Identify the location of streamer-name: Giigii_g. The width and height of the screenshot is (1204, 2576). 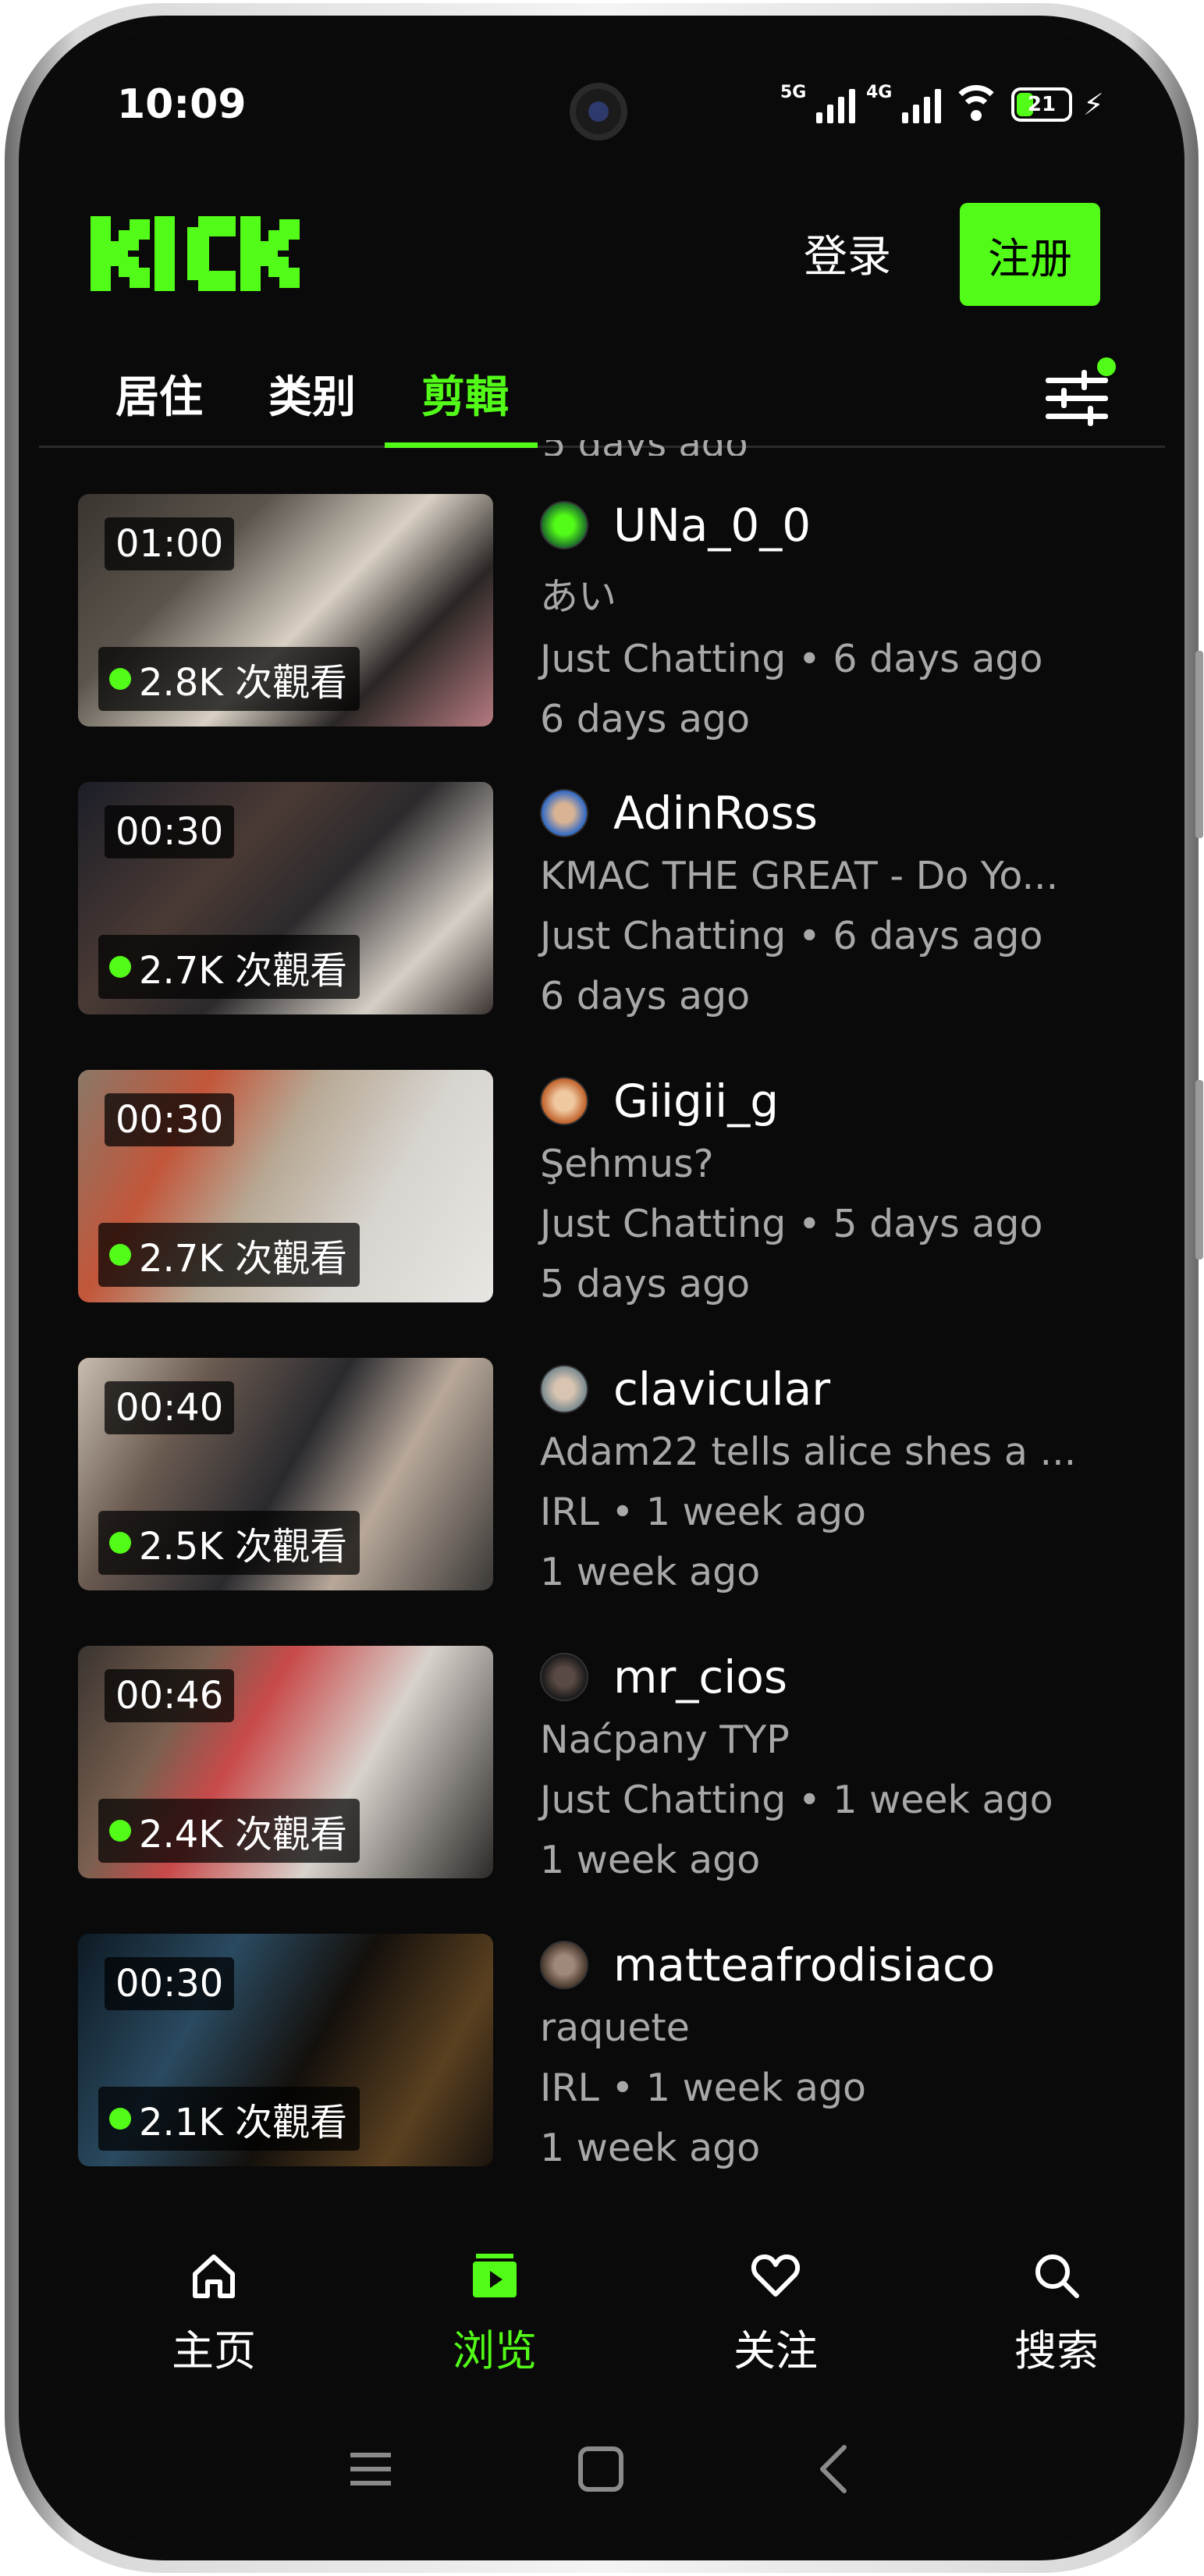
(696, 1102).